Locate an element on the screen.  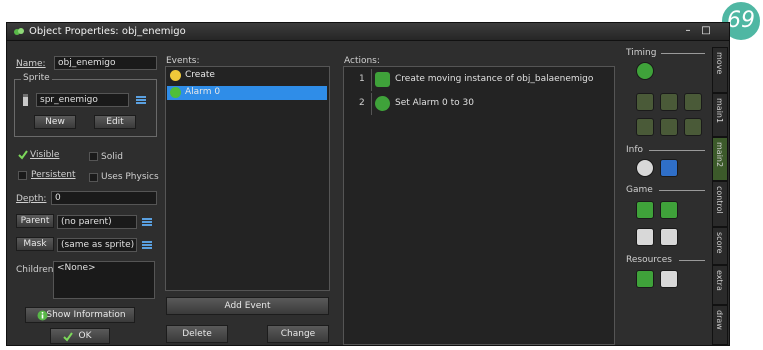
ok-label: OK is located at coordinates (85, 336).